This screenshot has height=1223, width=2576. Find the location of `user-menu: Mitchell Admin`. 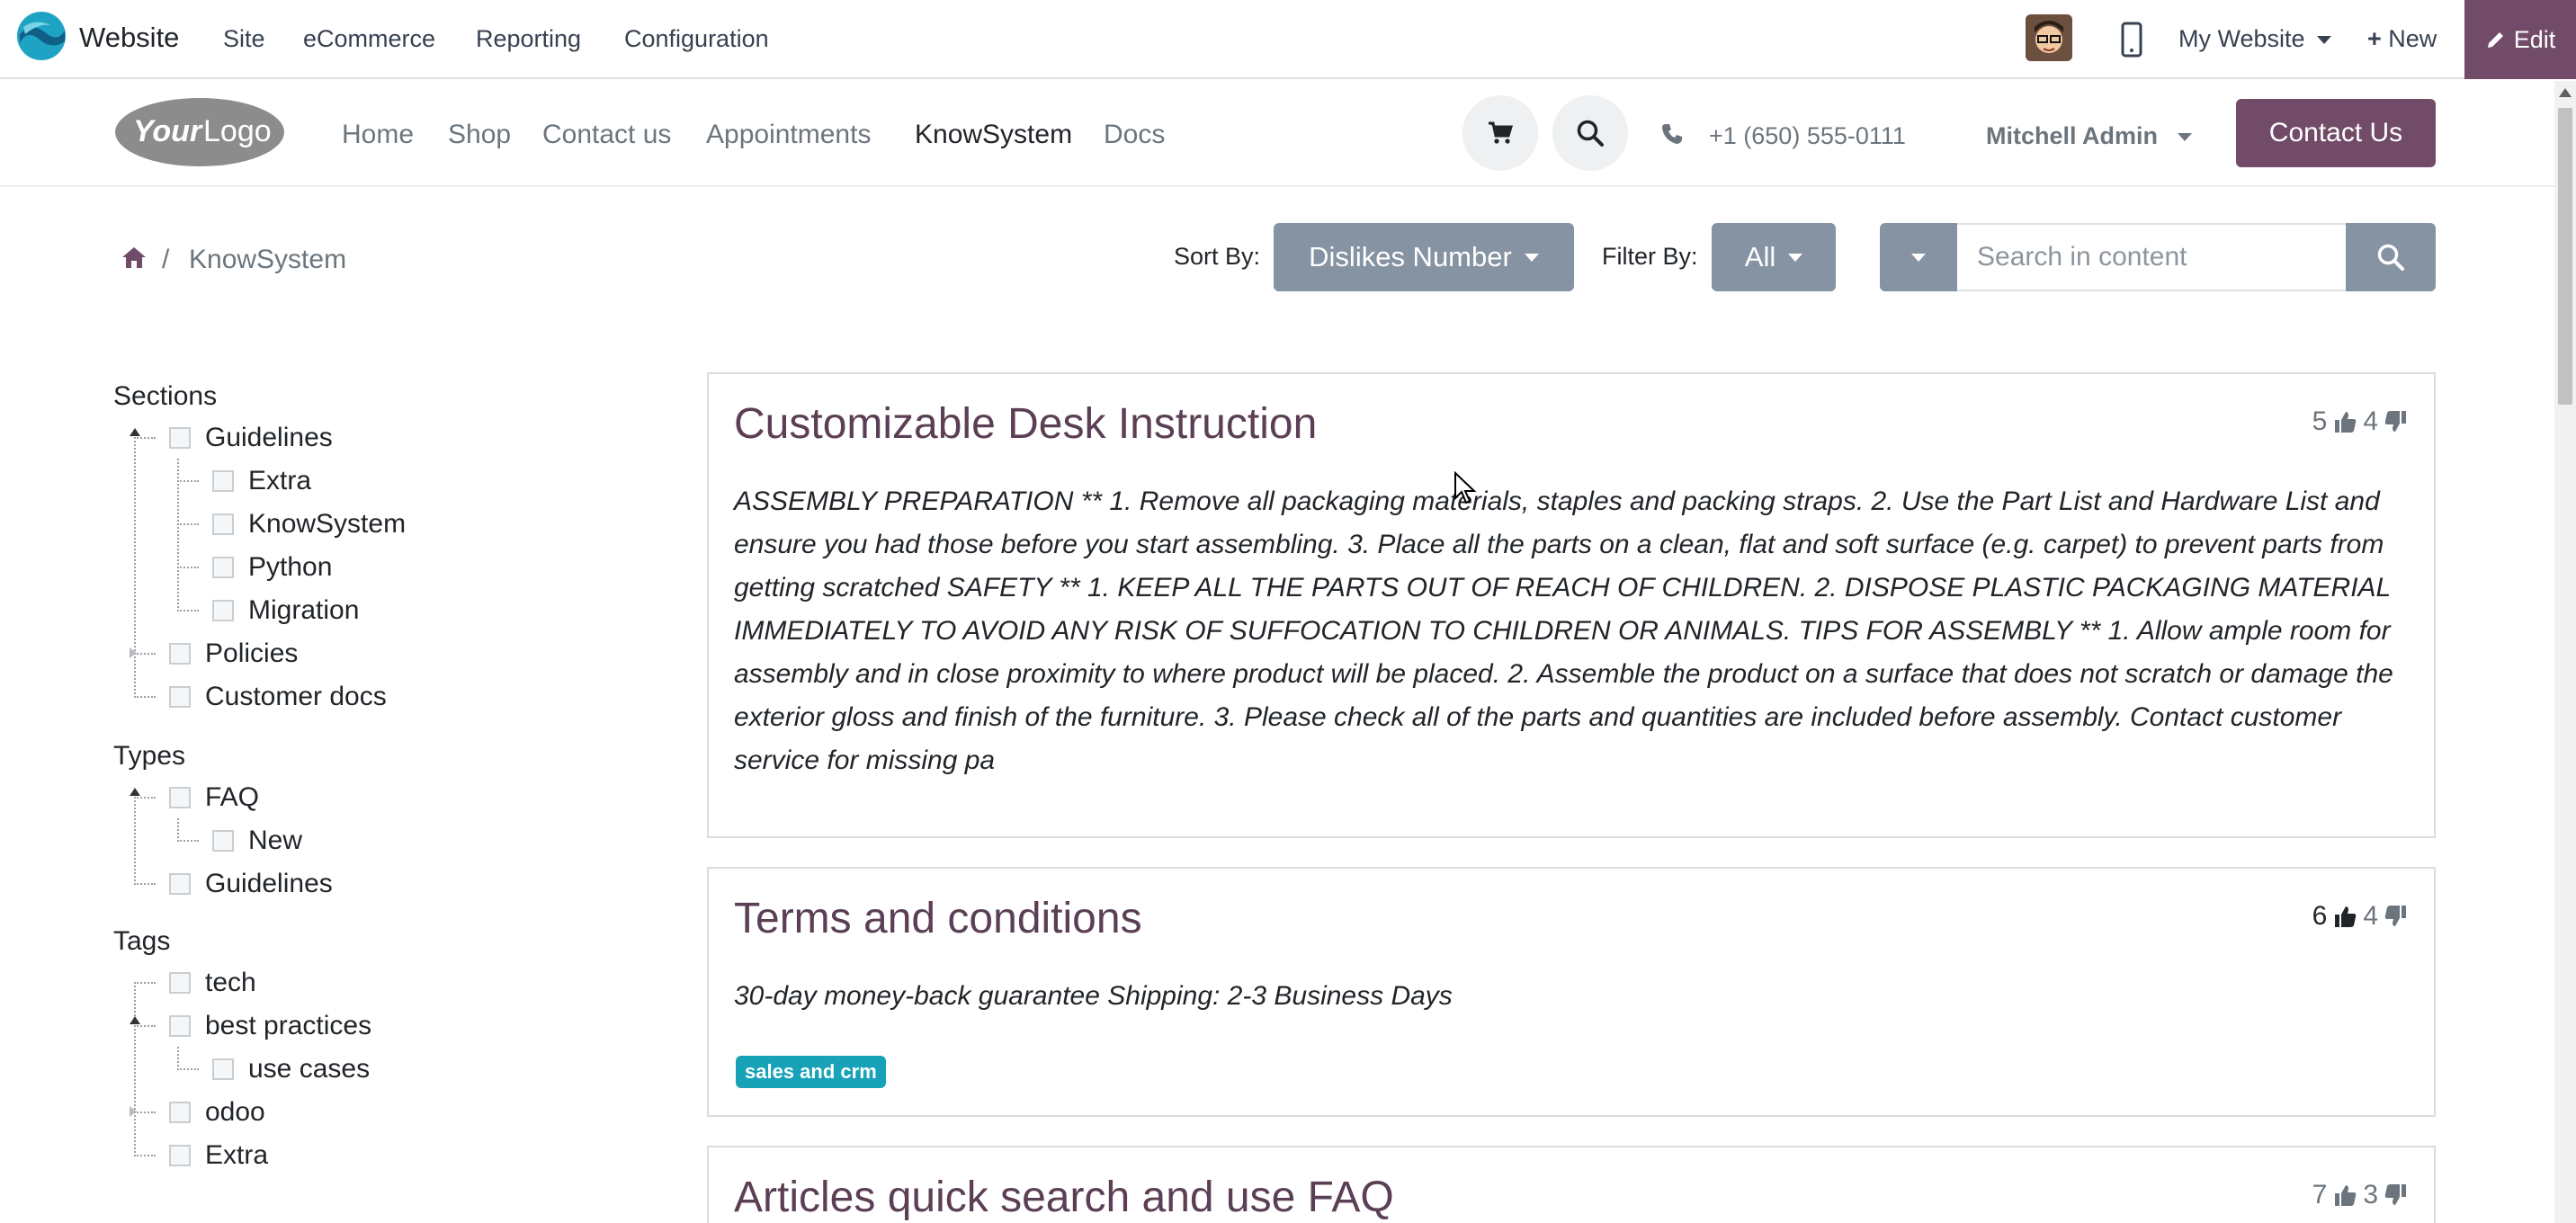

user-menu: Mitchell Admin is located at coordinates (2089, 136).